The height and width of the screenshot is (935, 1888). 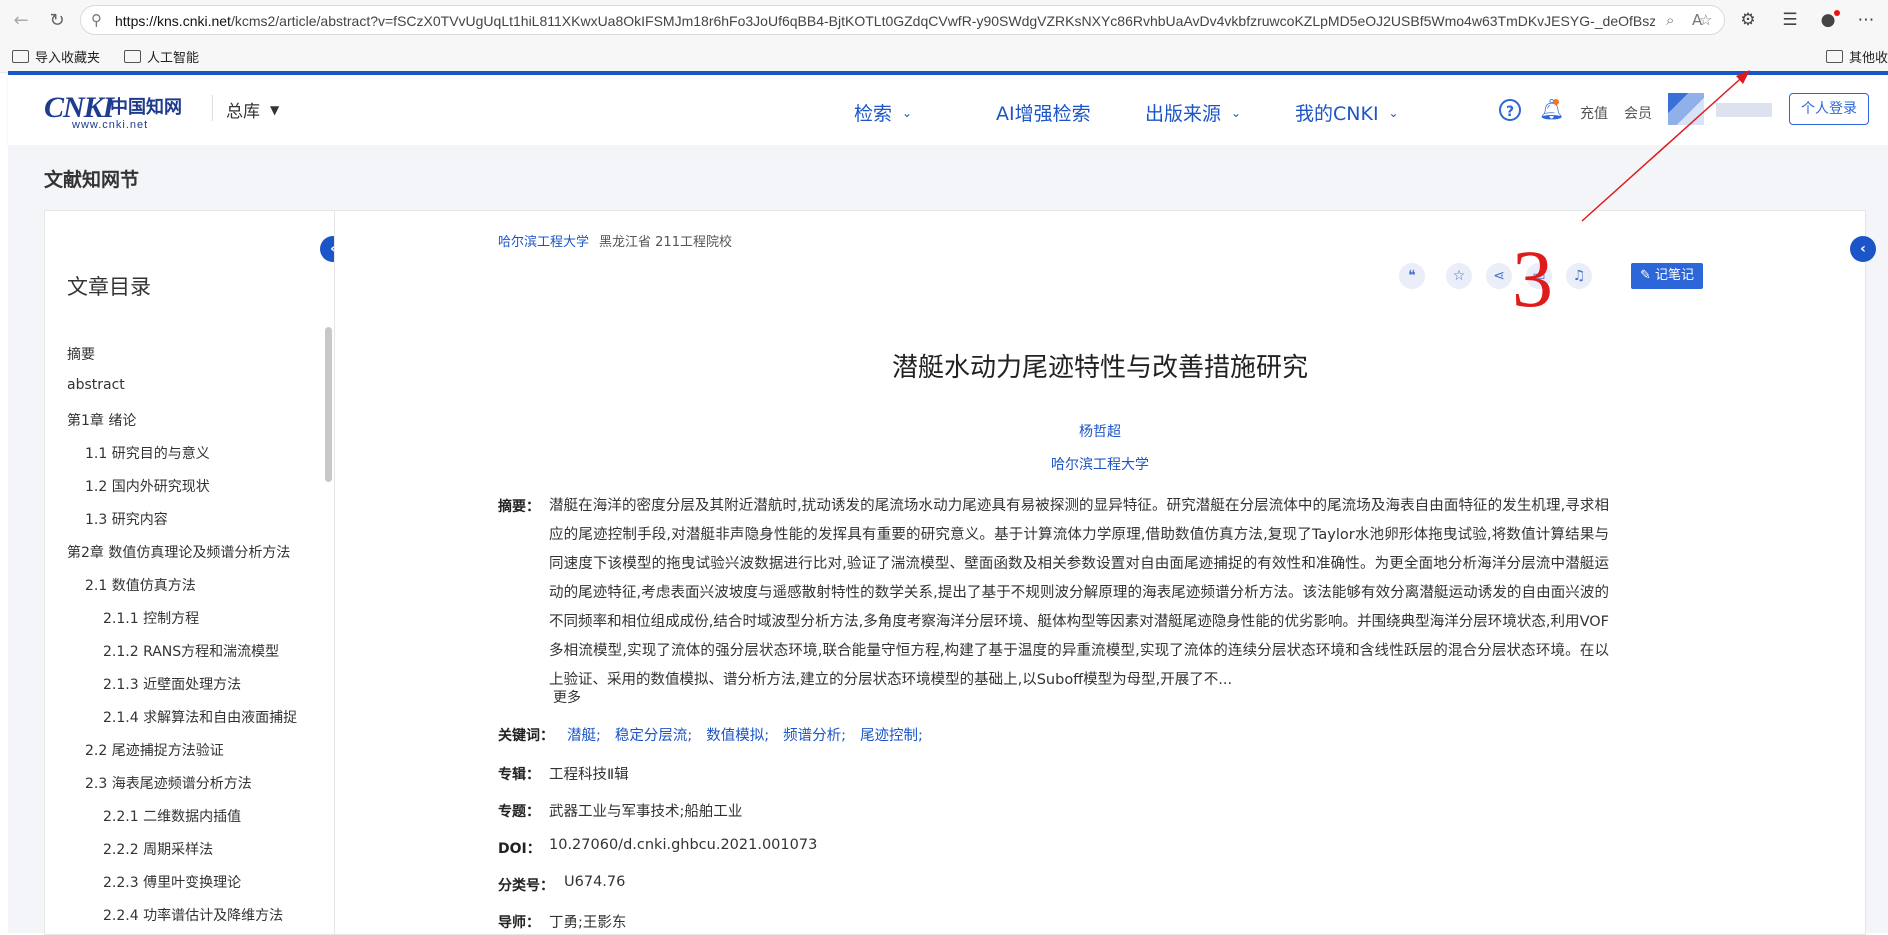 I want to click on user-avatar, so click(x=1686, y=109).